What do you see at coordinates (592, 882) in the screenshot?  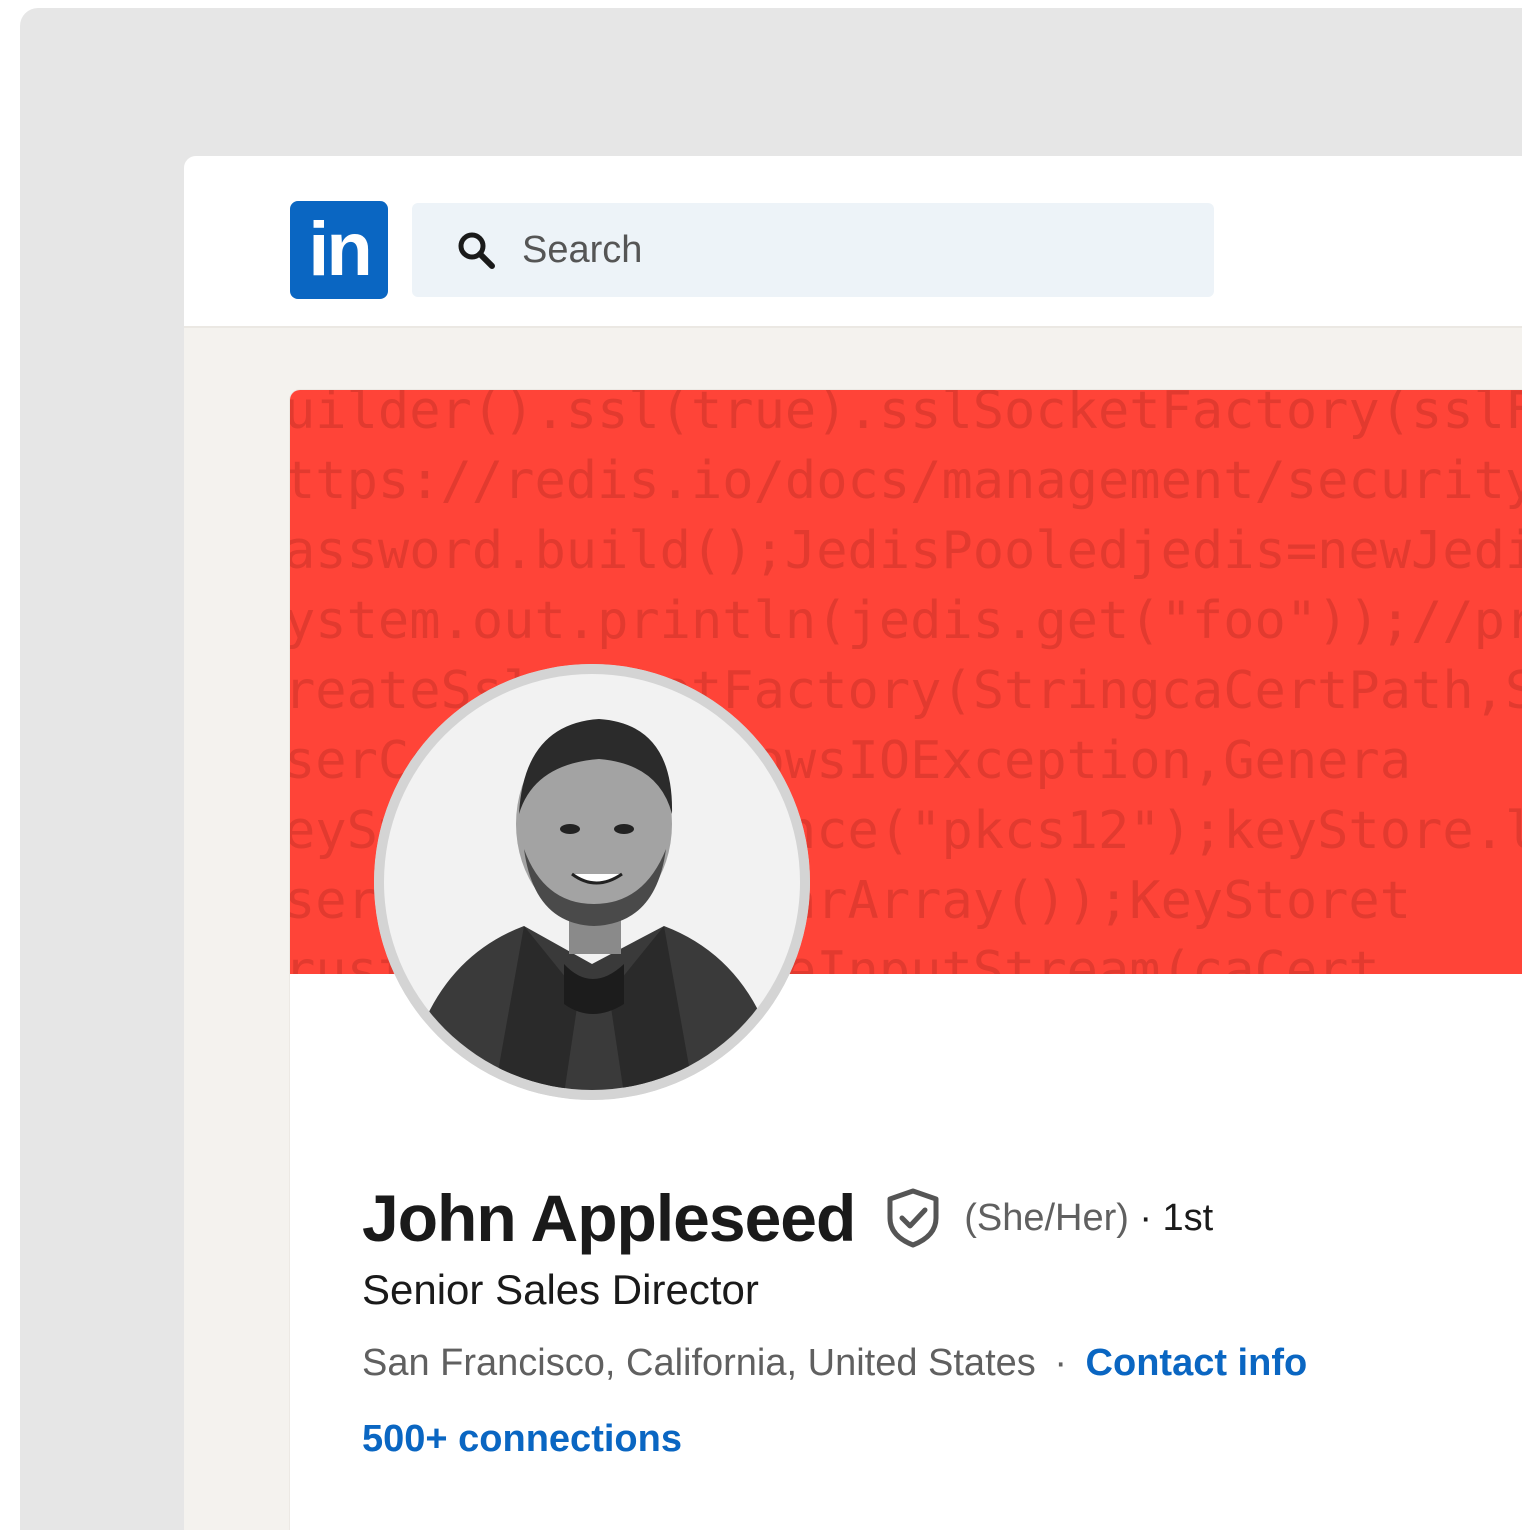 I see `avatar` at bounding box center [592, 882].